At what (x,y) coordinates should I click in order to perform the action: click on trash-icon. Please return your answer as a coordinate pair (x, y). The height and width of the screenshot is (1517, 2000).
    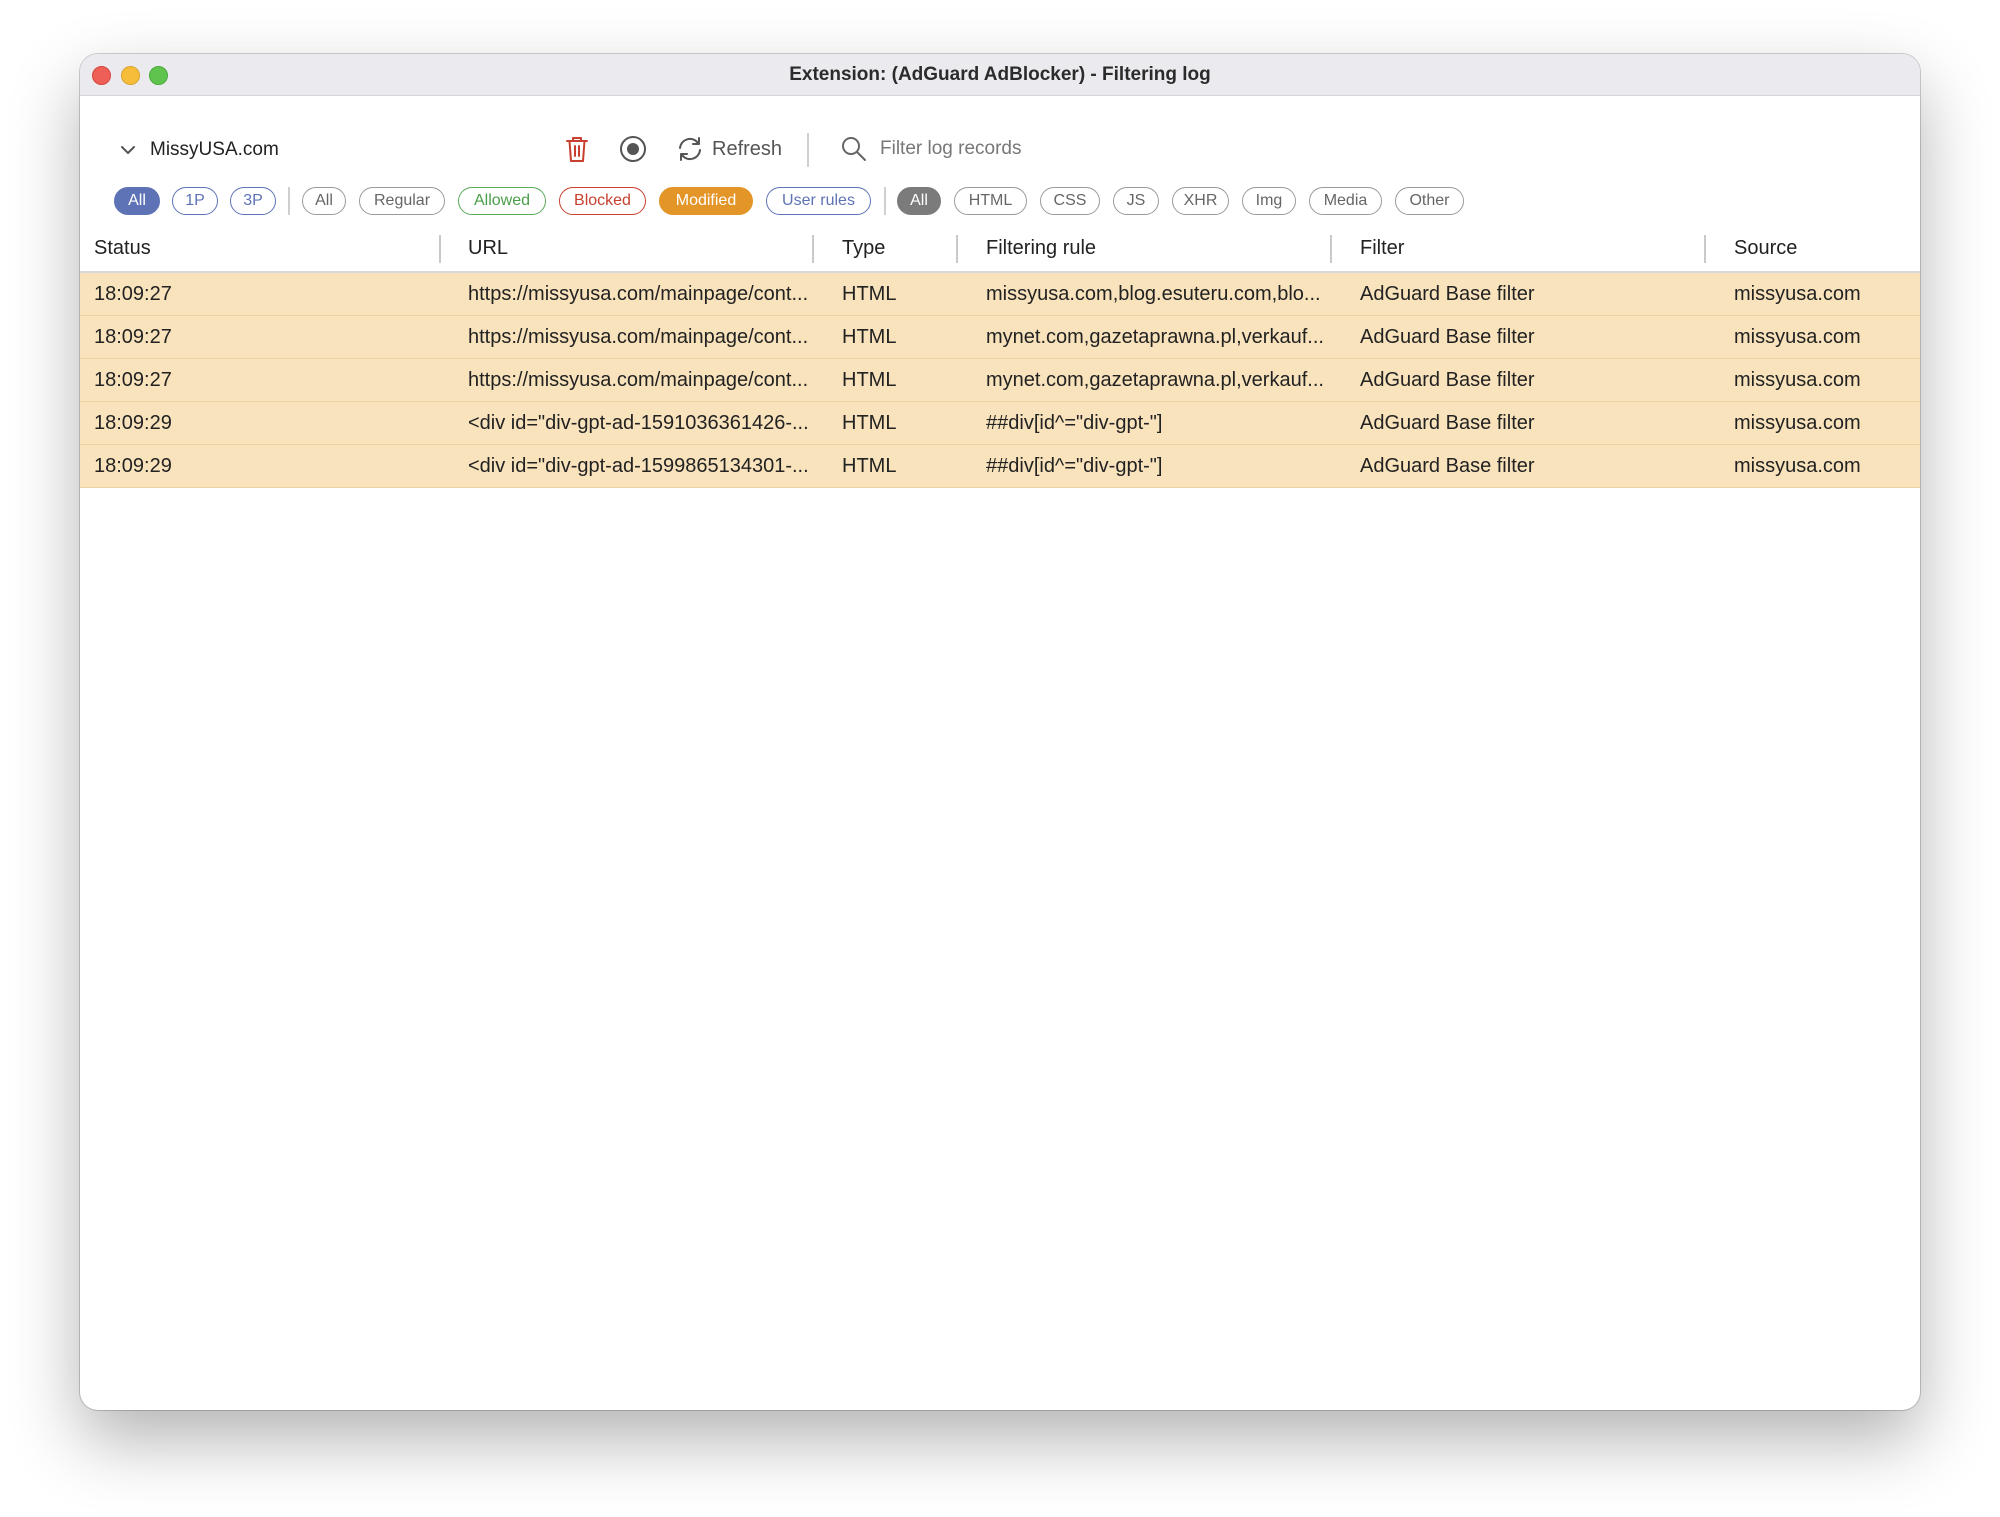
    Looking at the image, I should click on (577, 149).